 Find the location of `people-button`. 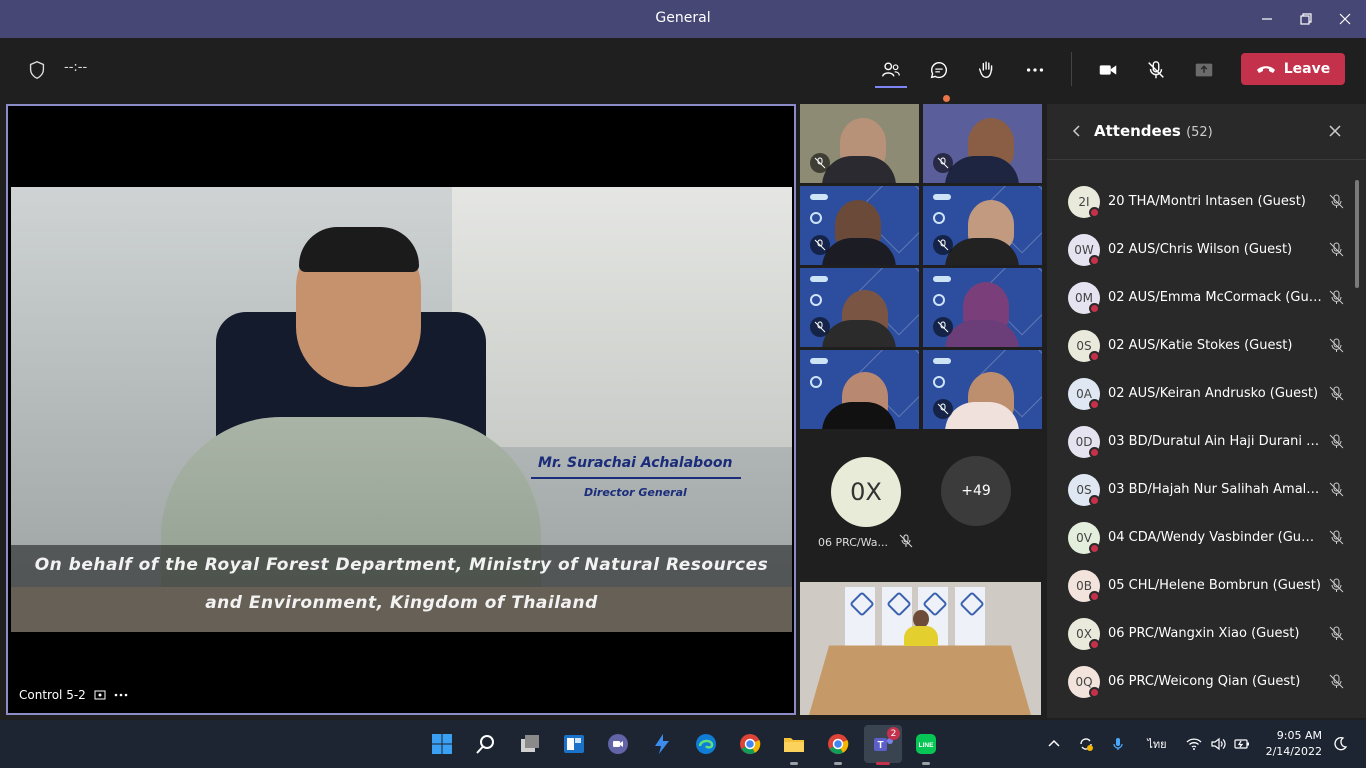

people-button is located at coordinates (891, 70).